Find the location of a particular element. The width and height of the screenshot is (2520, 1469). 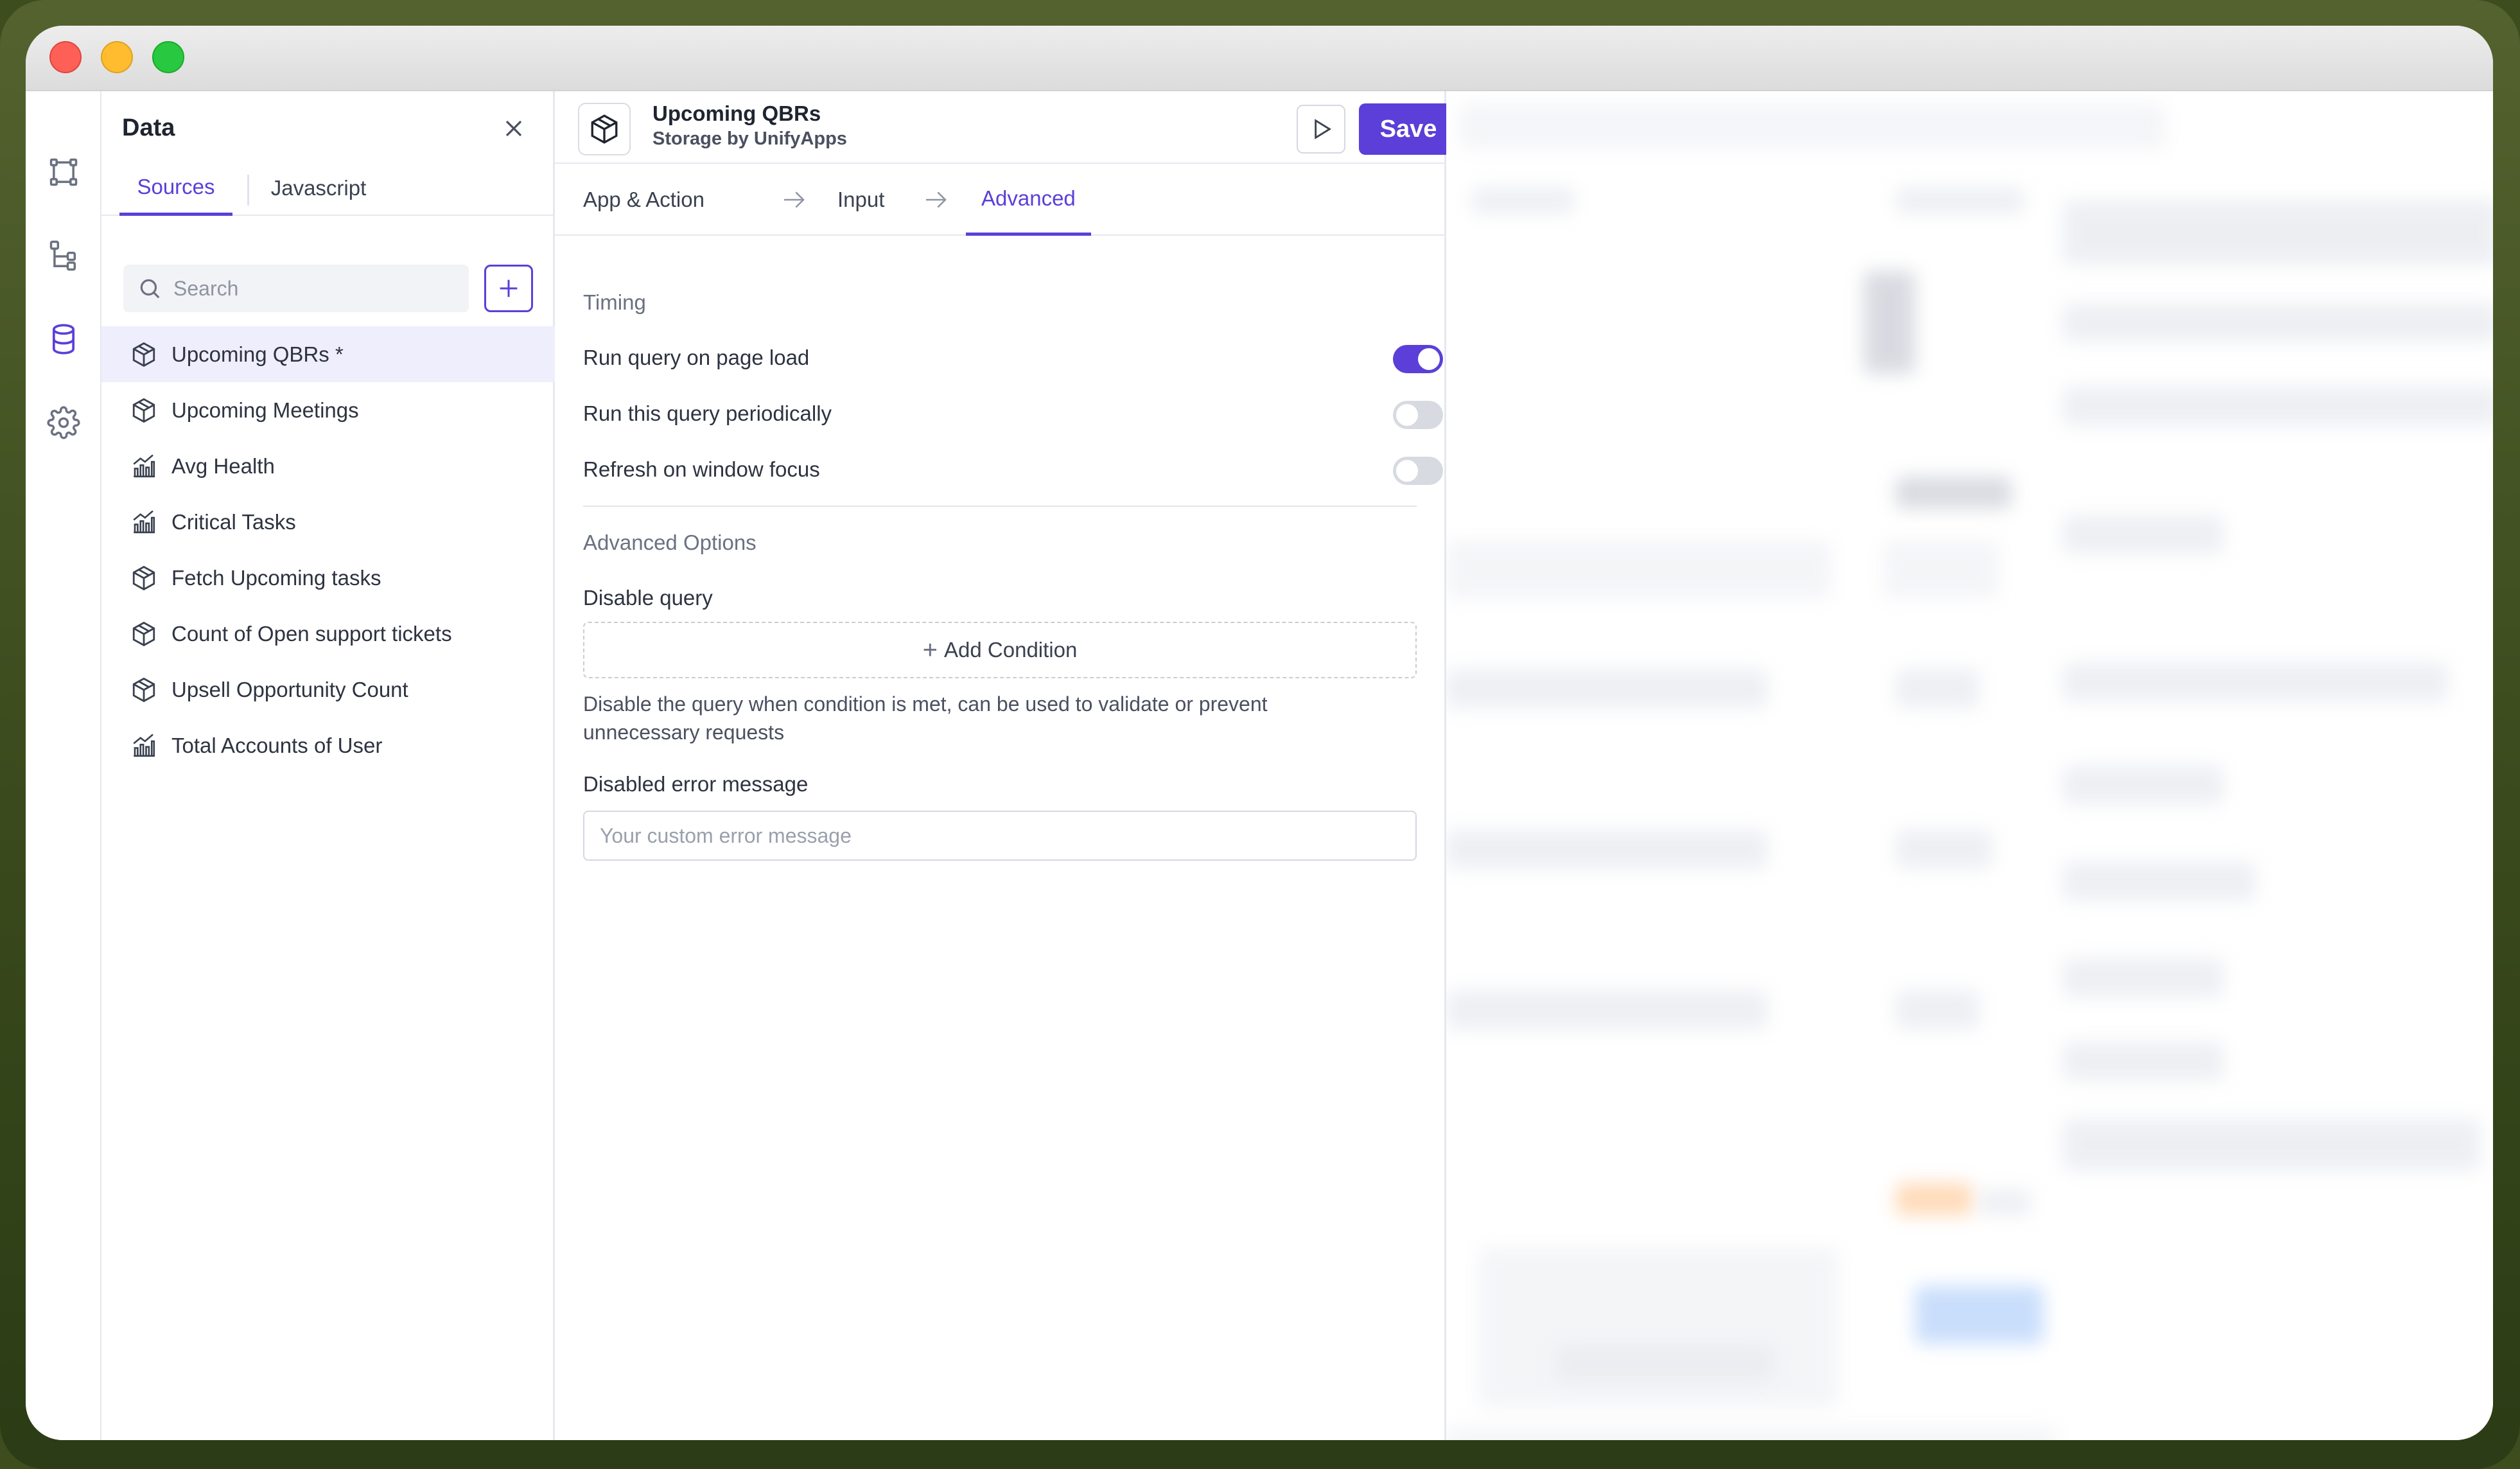

tab-advanced: Advanced is located at coordinates (1028, 200).